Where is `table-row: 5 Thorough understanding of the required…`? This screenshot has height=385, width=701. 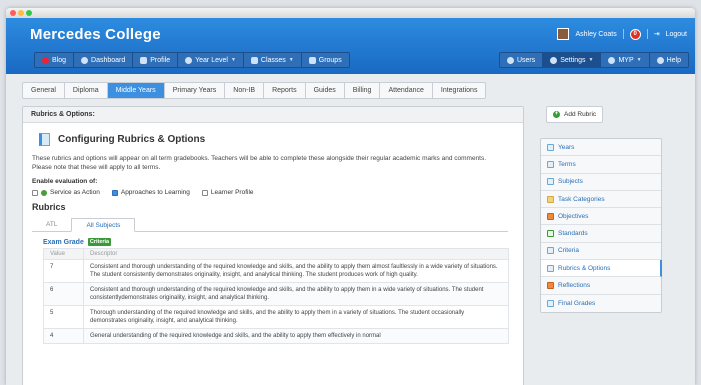
table-row: 5 Thorough understanding of the required… is located at coordinates (276, 317).